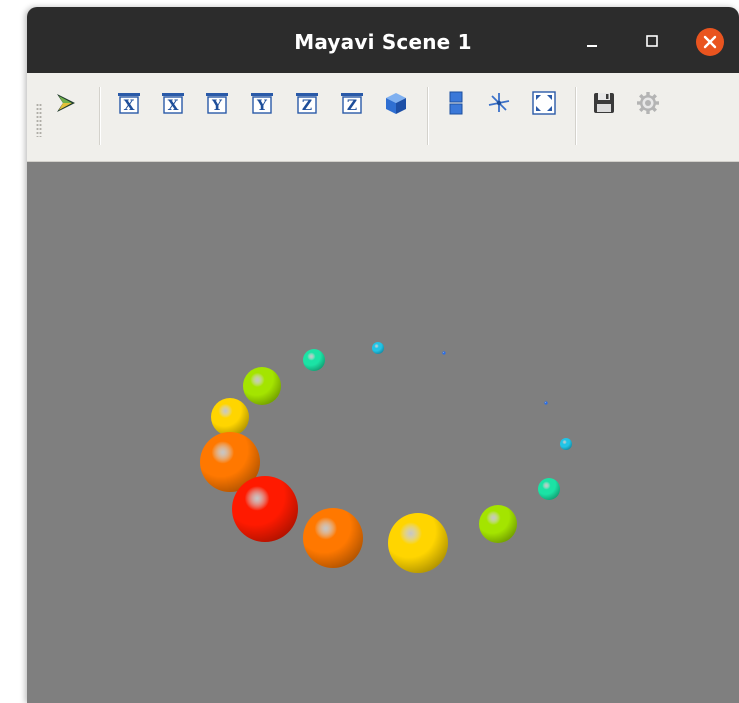 This screenshot has width=739, height=703. I want to click on maximize-icon, so click(652, 41).